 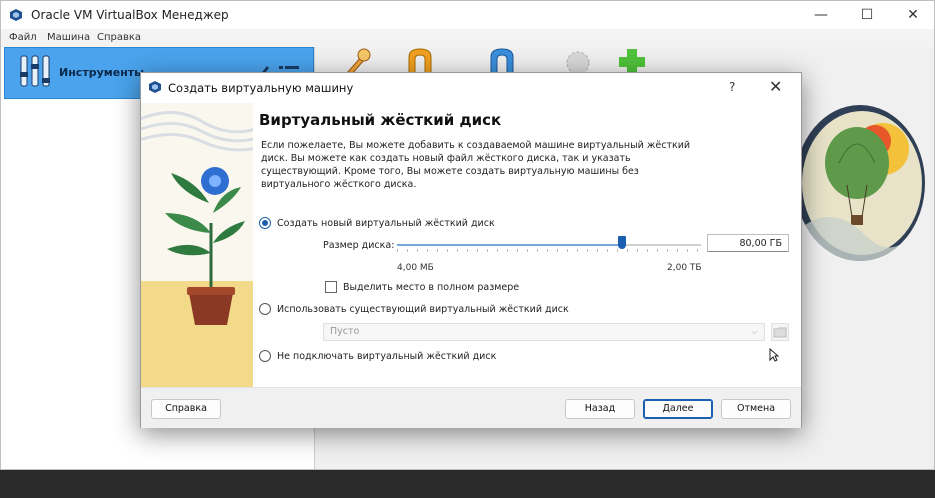 I want to click on no-disk-radio, so click(x=265, y=356).